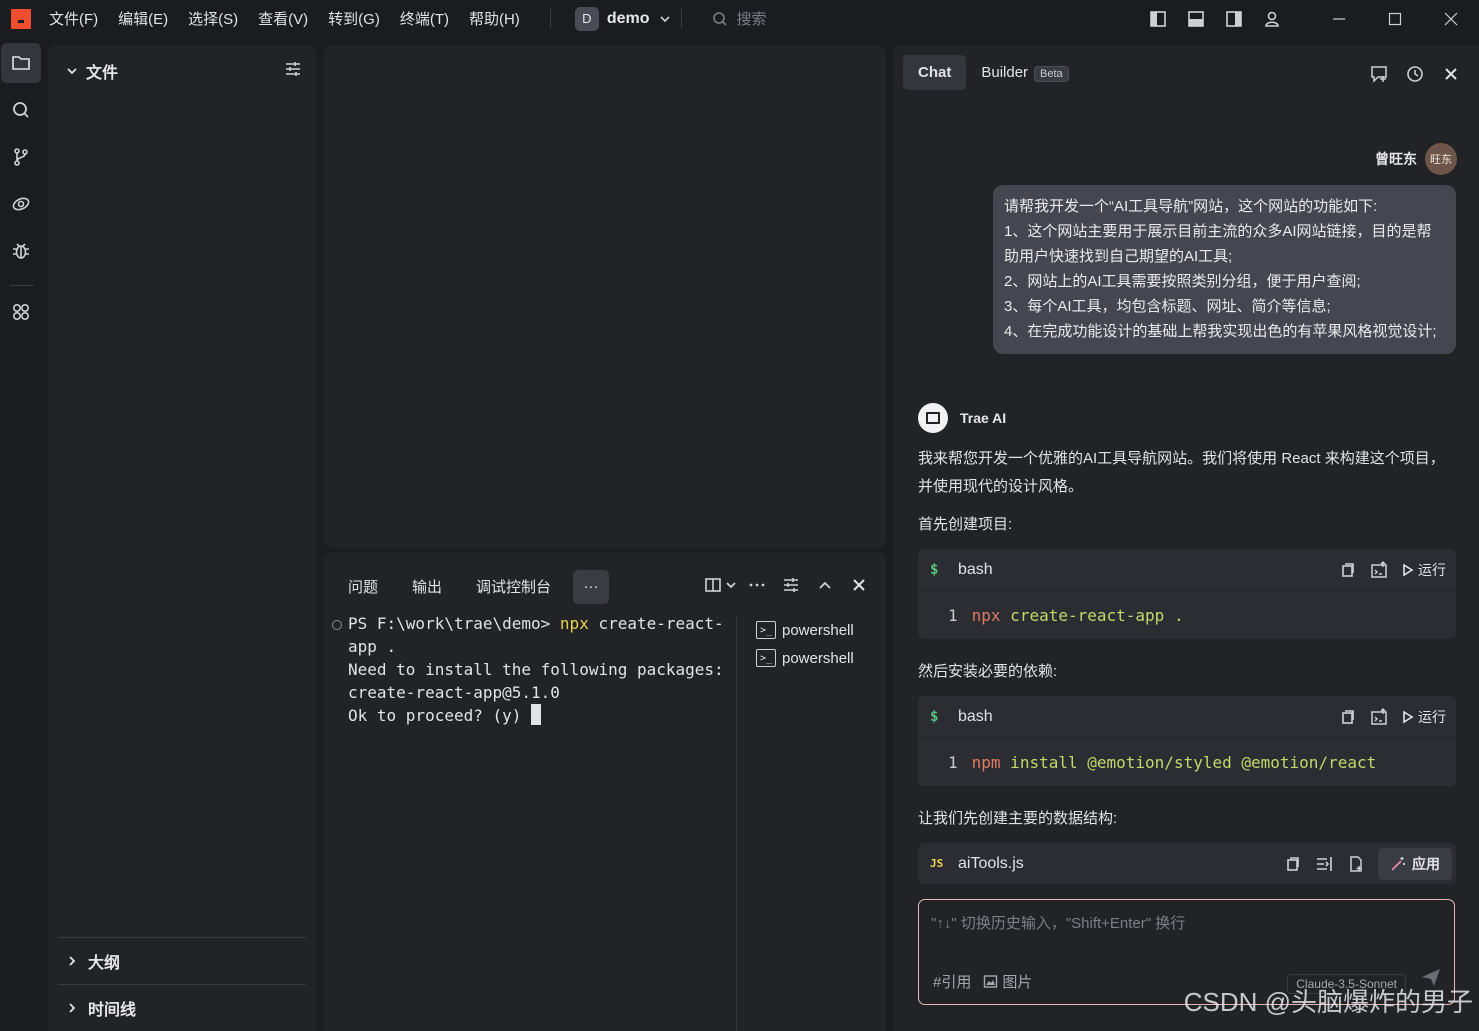 Image resolution: width=1479 pixels, height=1031 pixels. I want to click on extensions-icon, so click(21, 312).